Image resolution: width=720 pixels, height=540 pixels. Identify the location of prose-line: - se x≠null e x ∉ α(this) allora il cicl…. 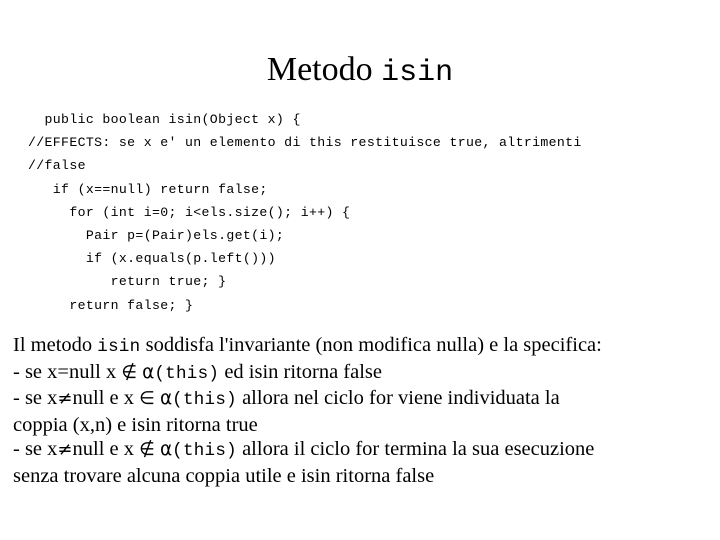
(363, 450).